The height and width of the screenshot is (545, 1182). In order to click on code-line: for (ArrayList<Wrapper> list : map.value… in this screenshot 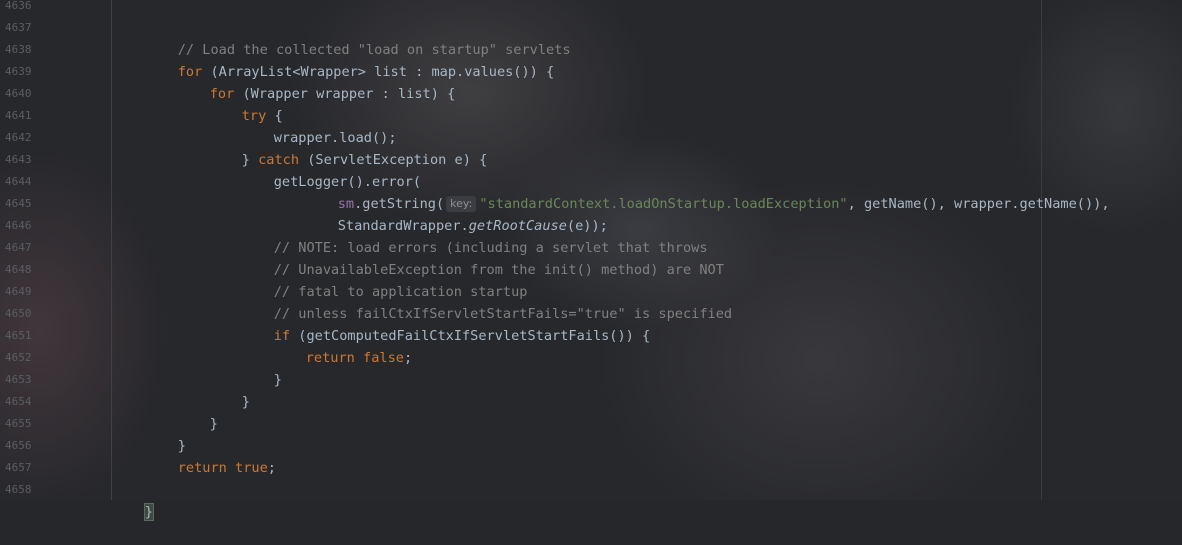, I will do `click(349, 59)`.